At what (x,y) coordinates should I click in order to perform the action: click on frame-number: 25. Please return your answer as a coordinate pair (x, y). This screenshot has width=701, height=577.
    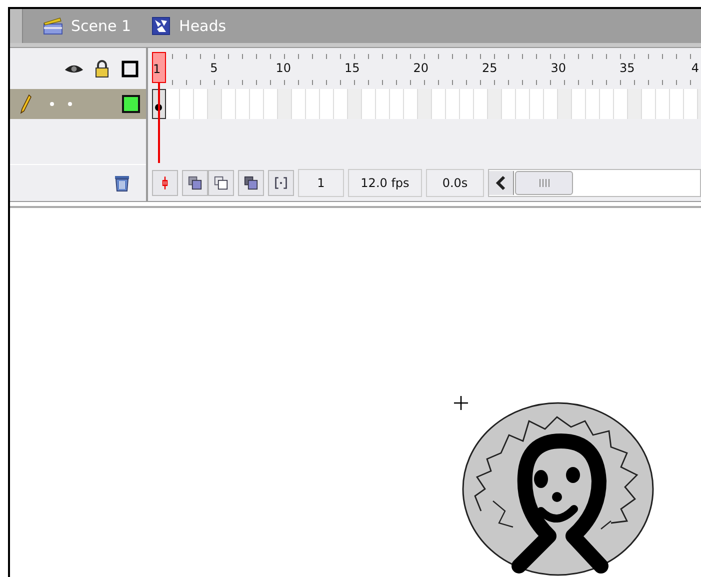
    Looking at the image, I should click on (489, 68).